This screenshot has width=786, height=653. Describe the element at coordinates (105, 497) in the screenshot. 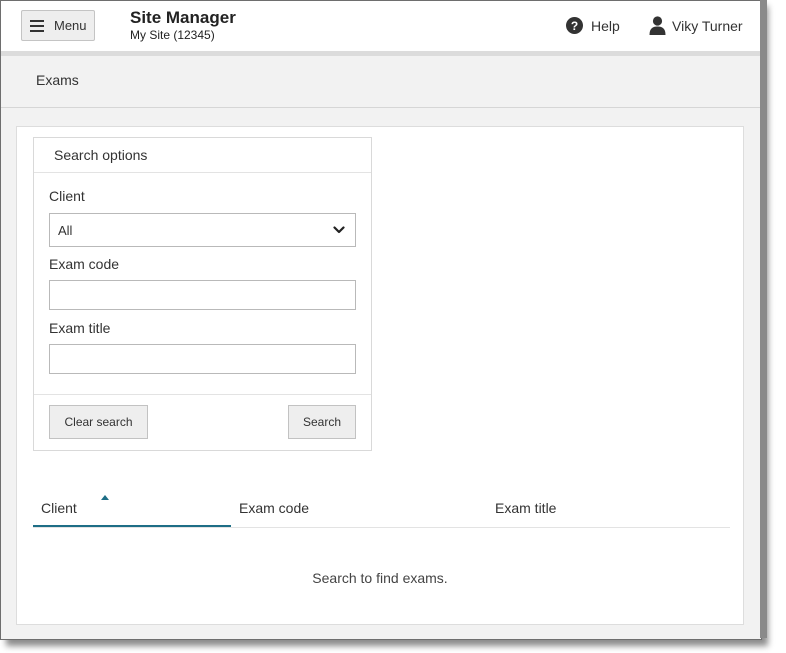

I see `sort-ascending-icon` at that location.